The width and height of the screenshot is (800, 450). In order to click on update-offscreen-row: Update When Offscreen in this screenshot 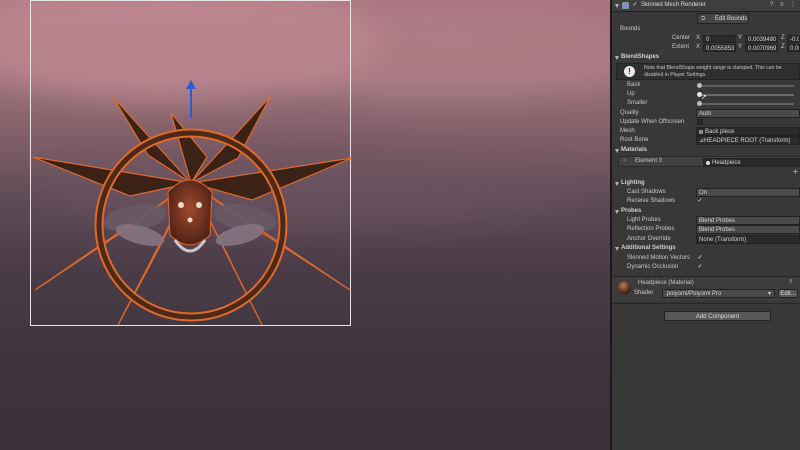, I will do `click(706, 122)`.